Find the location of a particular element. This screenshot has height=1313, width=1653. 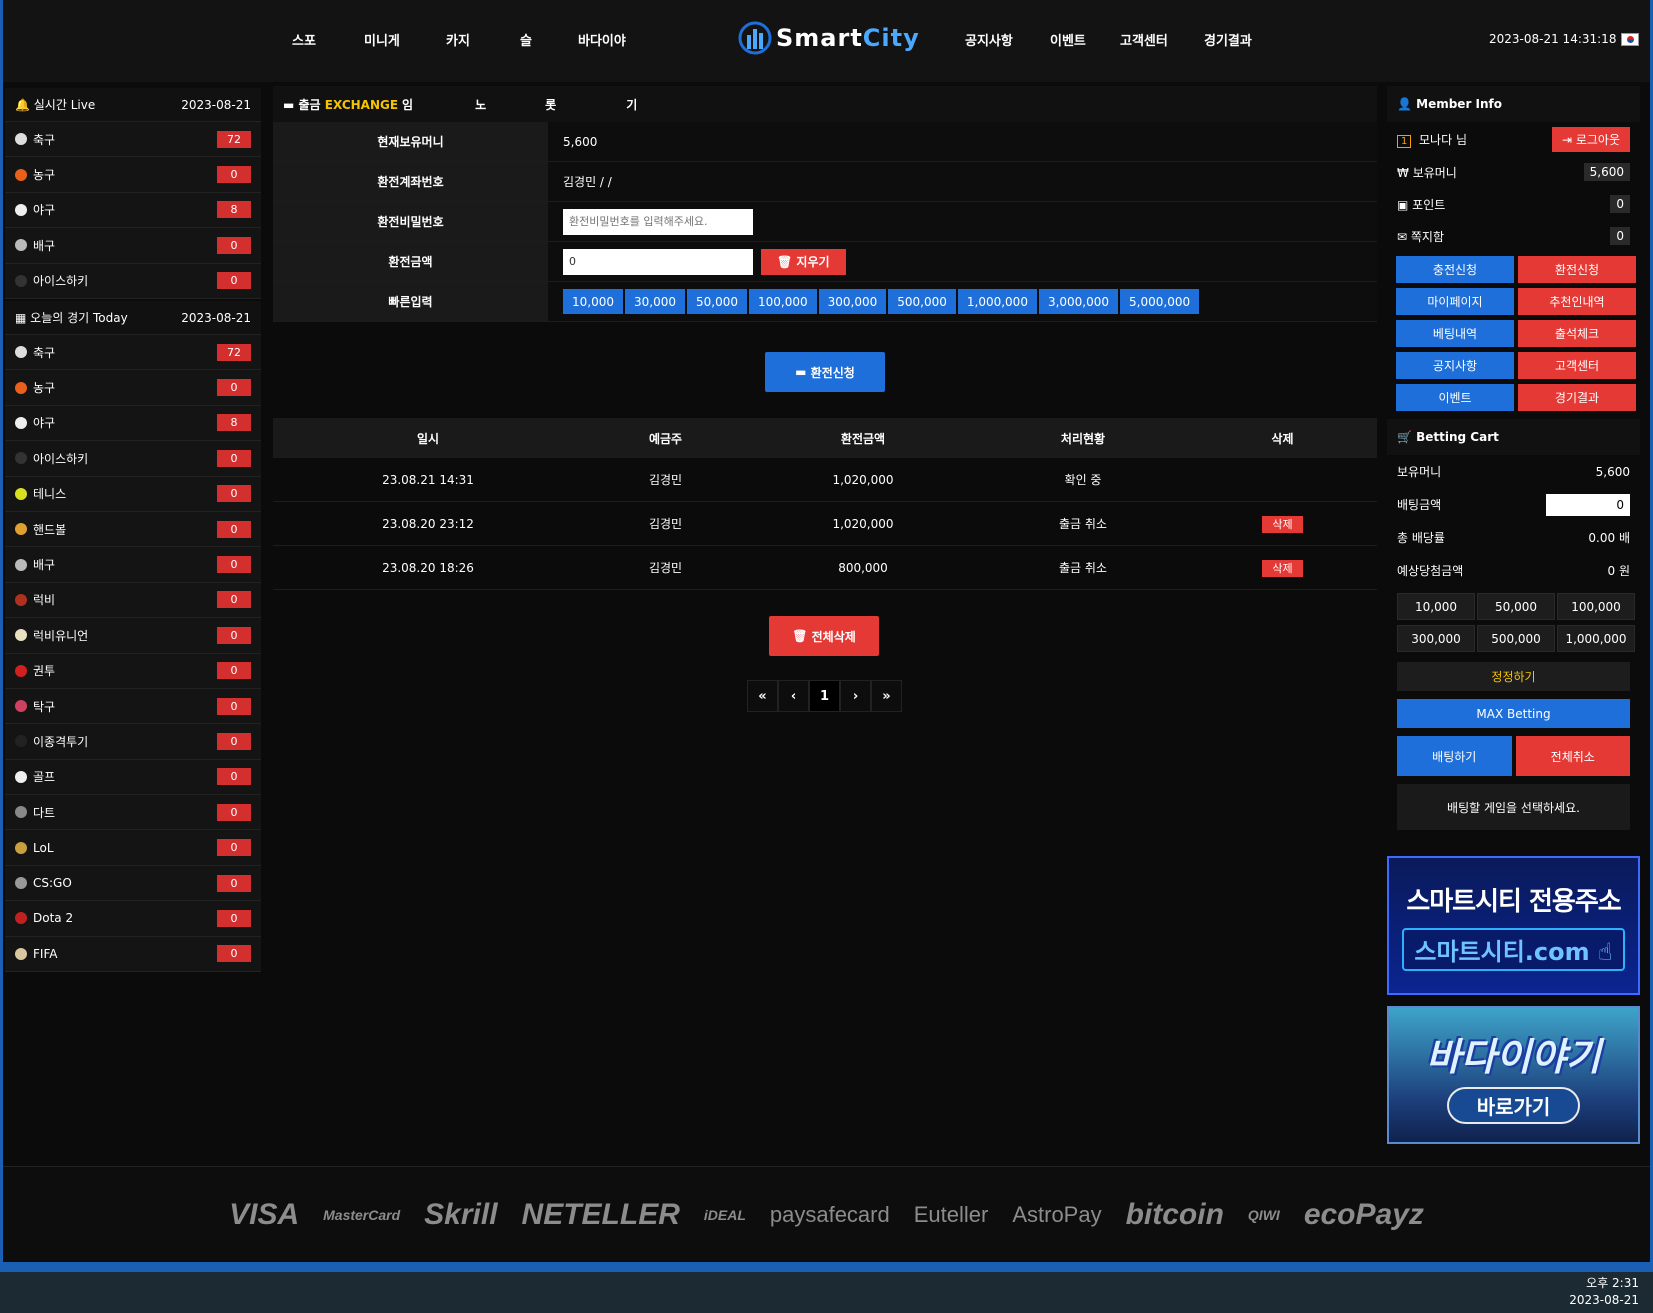

quick-amount-button: 10,000 is located at coordinates (593, 301).